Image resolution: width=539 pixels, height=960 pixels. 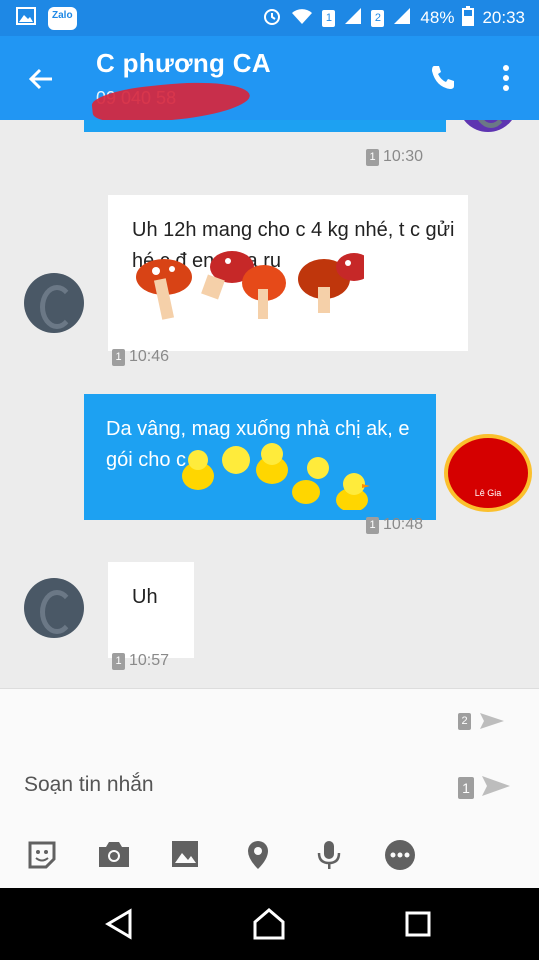 I want to click on battery-percent: 48%, so click(x=437, y=17).